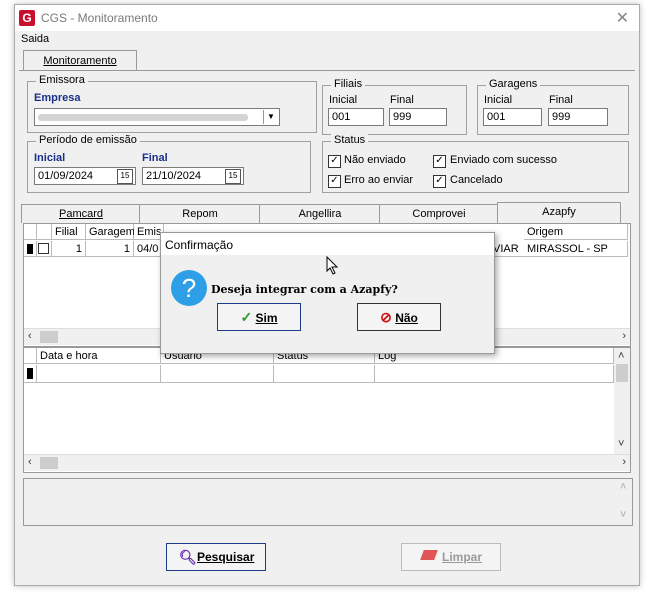 The width and height of the screenshot is (661, 599). What do you see at coordinates (462, 557) in the screenshot?
I see `limpar-label: Limpar` at bounding box center [462, 557].